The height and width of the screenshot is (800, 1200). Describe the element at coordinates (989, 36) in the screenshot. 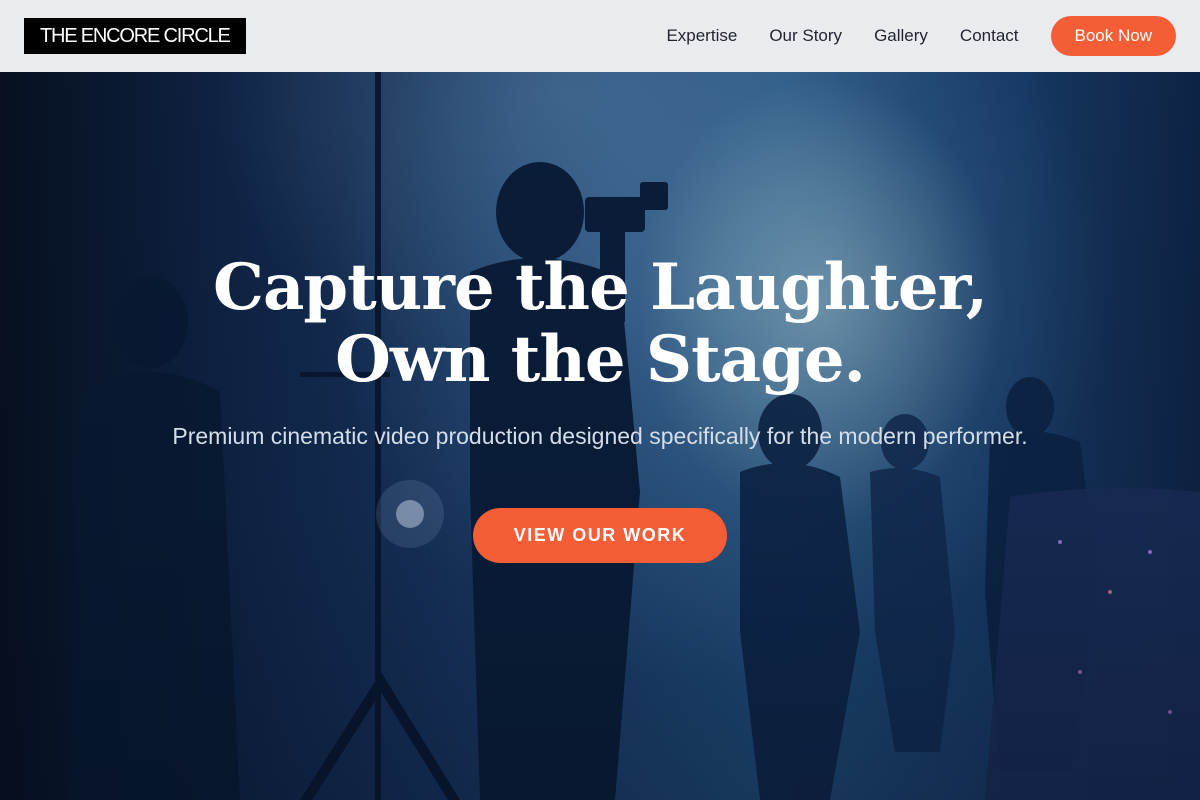

I see `nav-link-contact: Contact` at that location.